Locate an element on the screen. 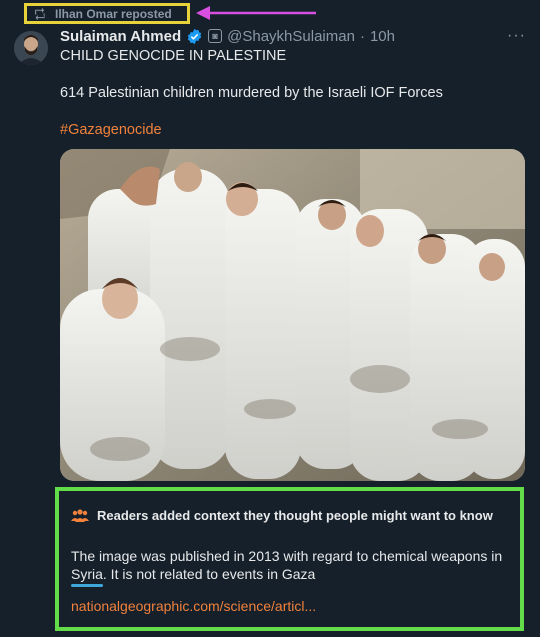  repost-indicator: Ilhan Omar reposted is located at coordinates (107, 13).